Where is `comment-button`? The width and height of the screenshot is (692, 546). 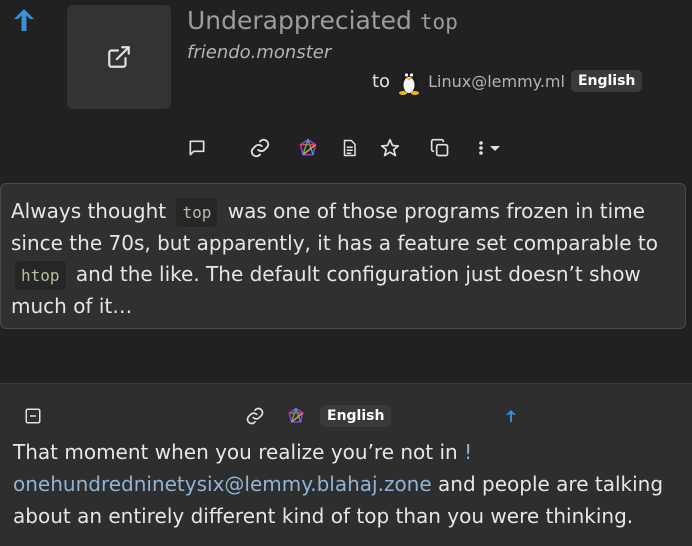
comment-button is located at coordinates (197, 148).